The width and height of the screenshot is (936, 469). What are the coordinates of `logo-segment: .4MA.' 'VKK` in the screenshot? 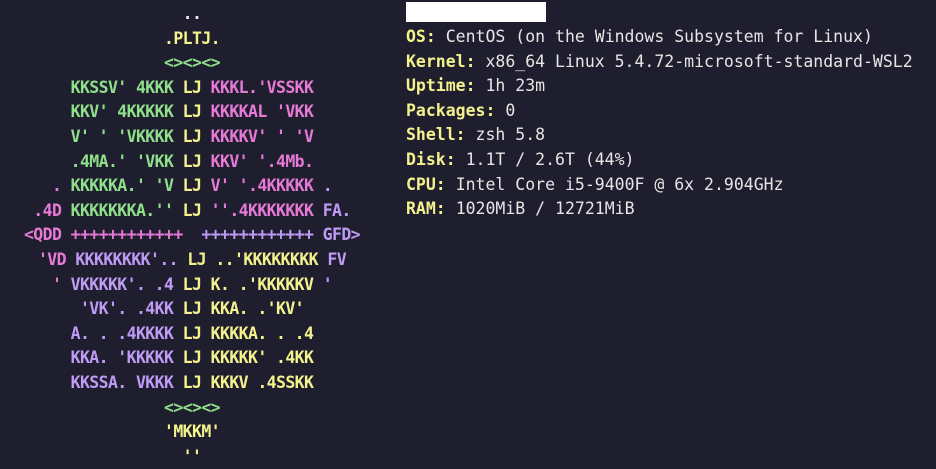 It's located at (126, 161).